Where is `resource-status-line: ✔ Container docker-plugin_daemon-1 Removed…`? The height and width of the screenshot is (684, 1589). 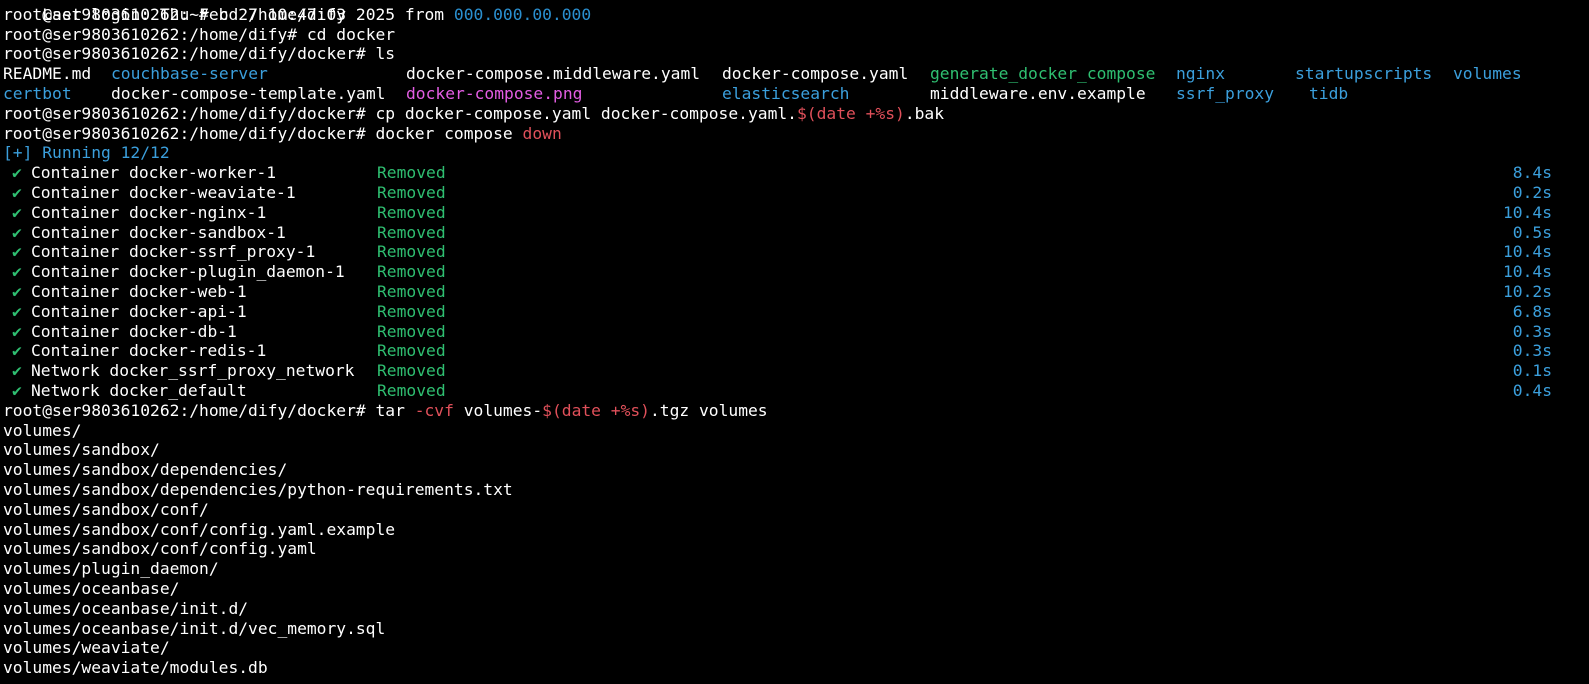 resource-status-line: ✔ Container docker-plugin_daemon-1 Removed… is located at coordinates (794, 272).